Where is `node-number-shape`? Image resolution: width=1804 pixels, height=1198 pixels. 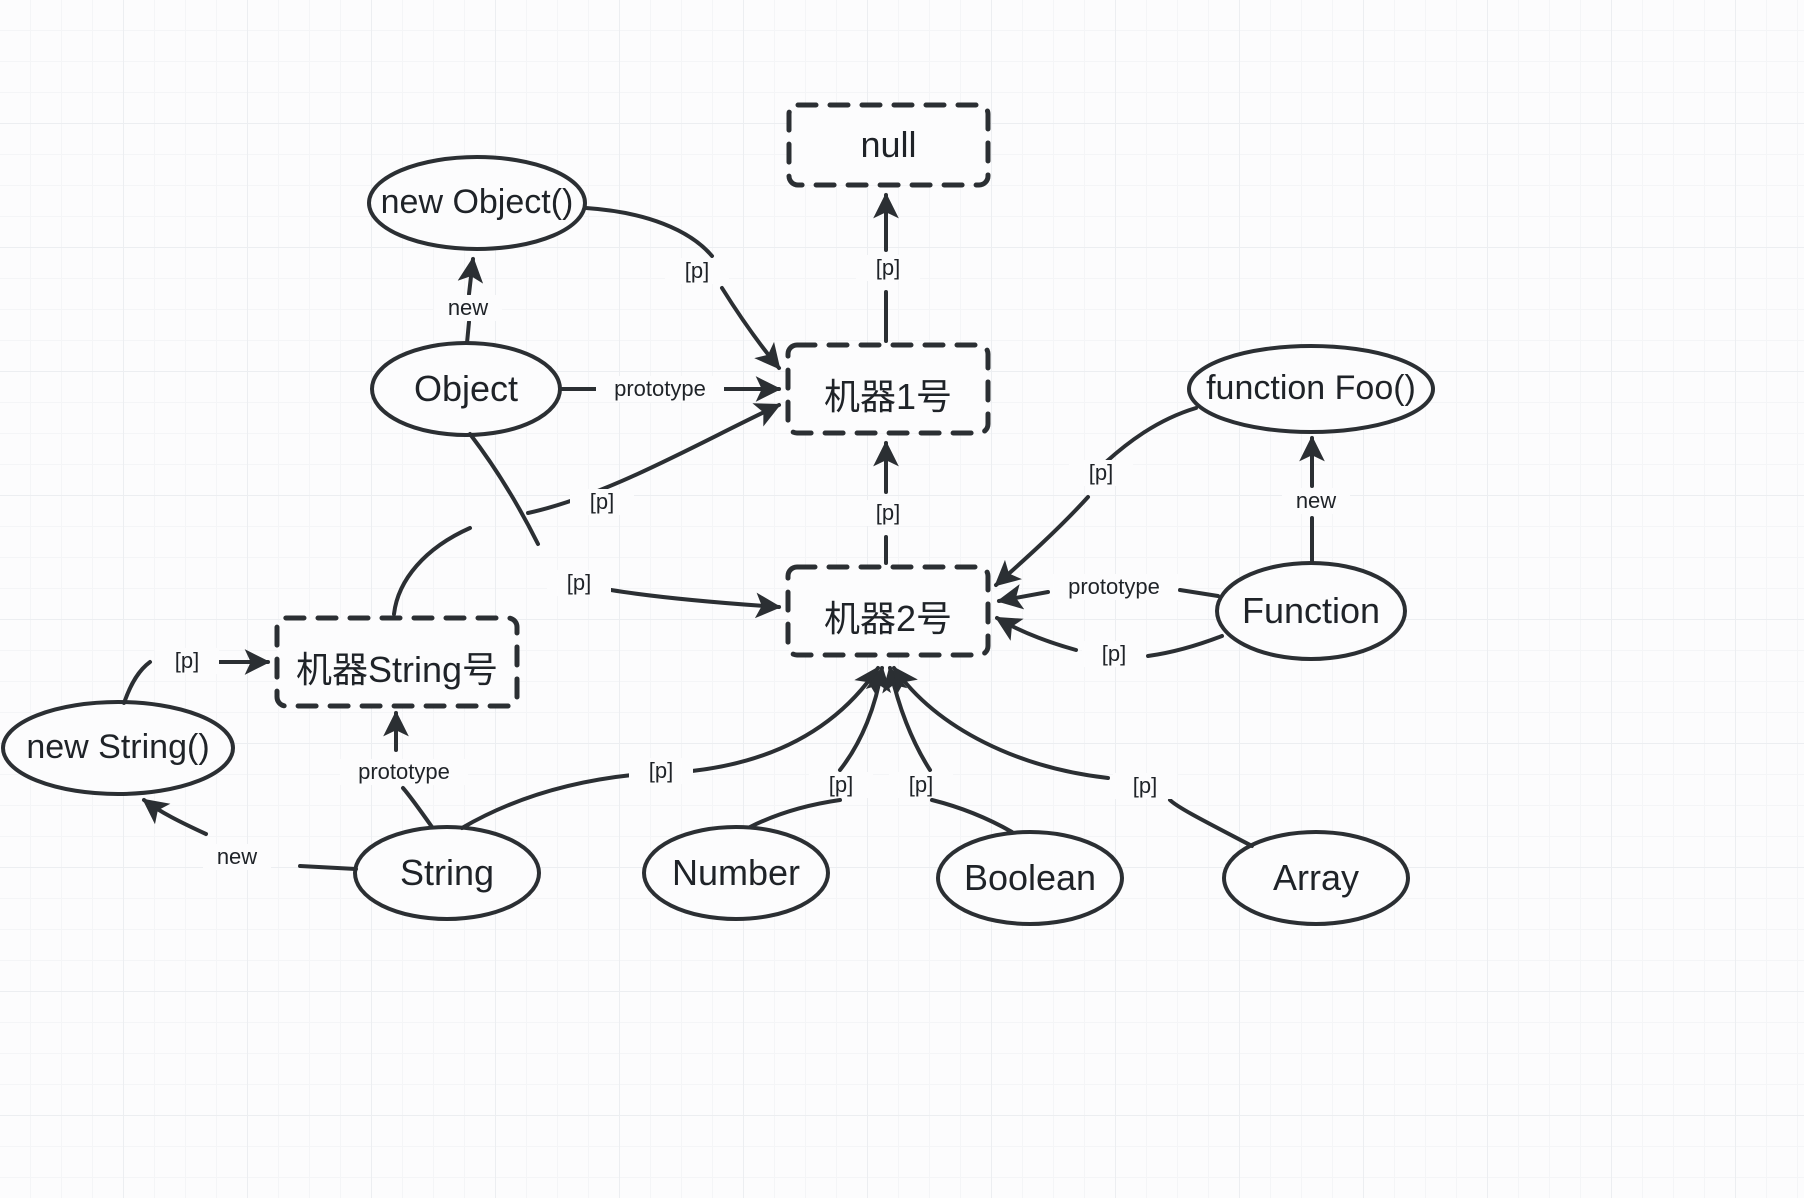
node-number-shape is located at coordinates (736, 873).